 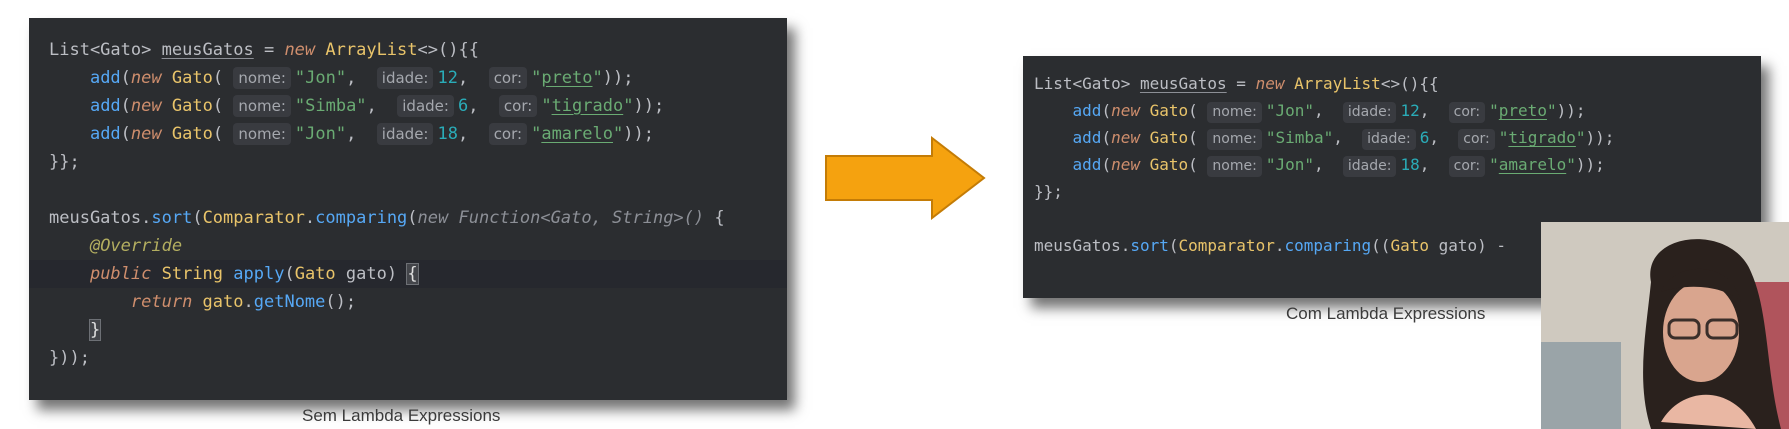 I want to click on code-line: public String apply(Gato gato) {, so click(x=408, y=274).